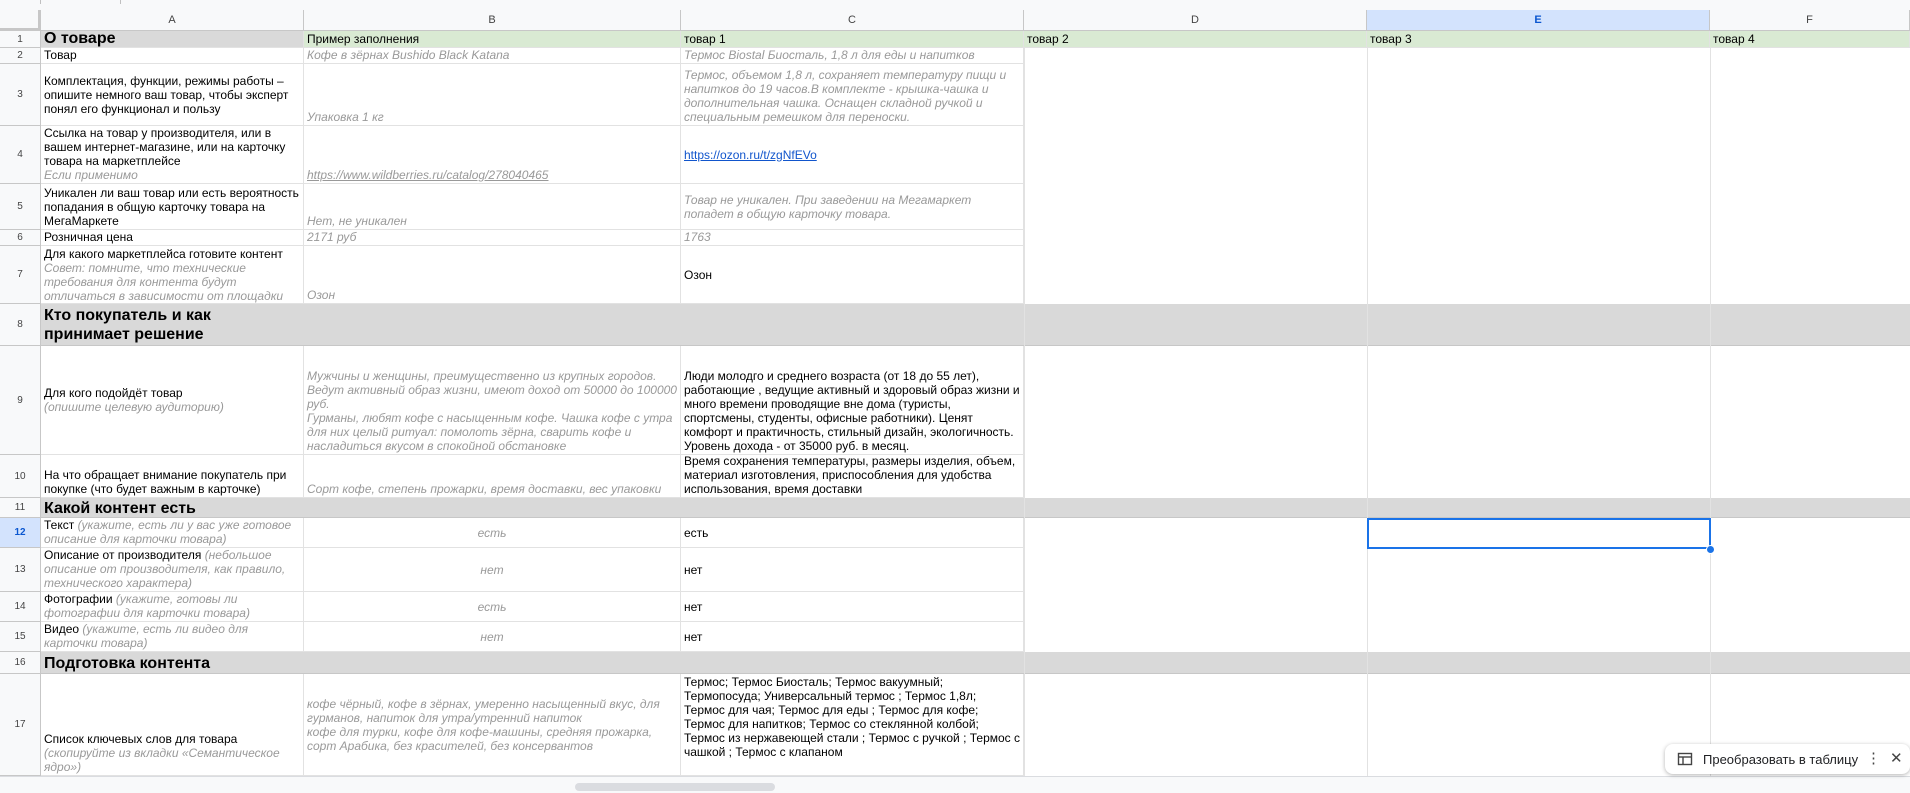 The image size is (1910, 793). Describe the element at coordinates (852, 607) in the screenshot. I see `cell-c14: нет` at that location.